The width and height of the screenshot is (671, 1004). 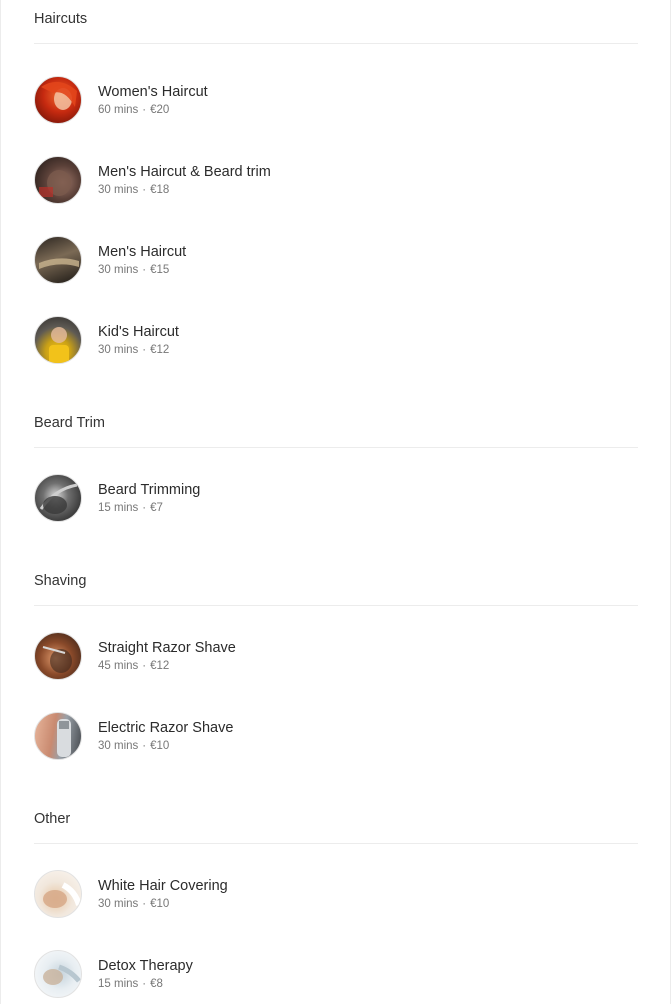 I want to click on category-title: Other, so click(x=336, y=822).